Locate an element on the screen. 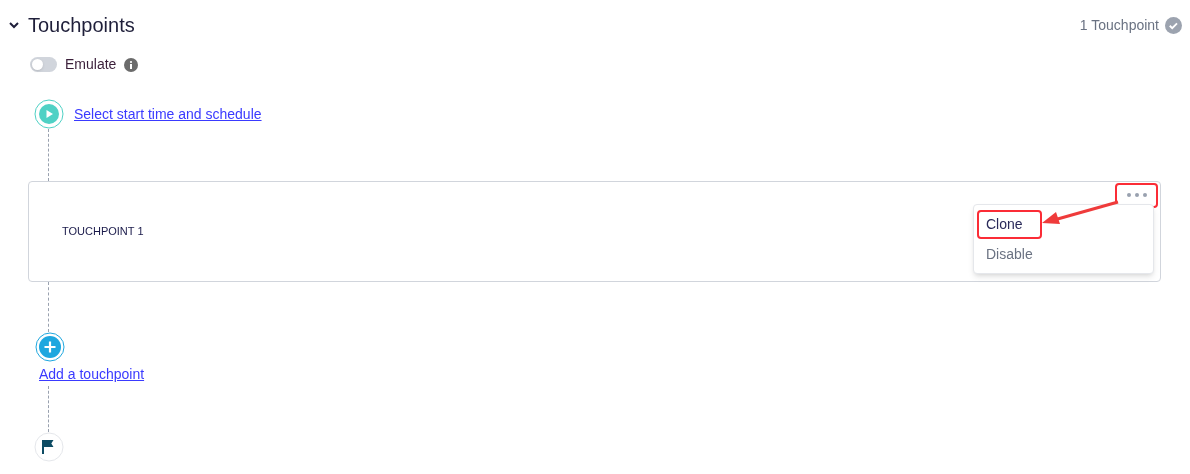 Image resolution: width=1190 pixels, height=474 pixels. add-icon is located at coordinates (50, 347).